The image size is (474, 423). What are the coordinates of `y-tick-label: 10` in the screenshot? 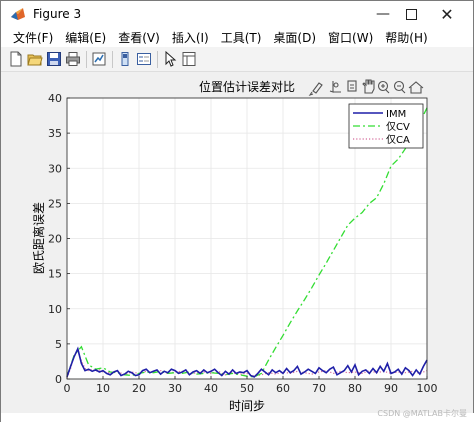 It's located at (55, 309).